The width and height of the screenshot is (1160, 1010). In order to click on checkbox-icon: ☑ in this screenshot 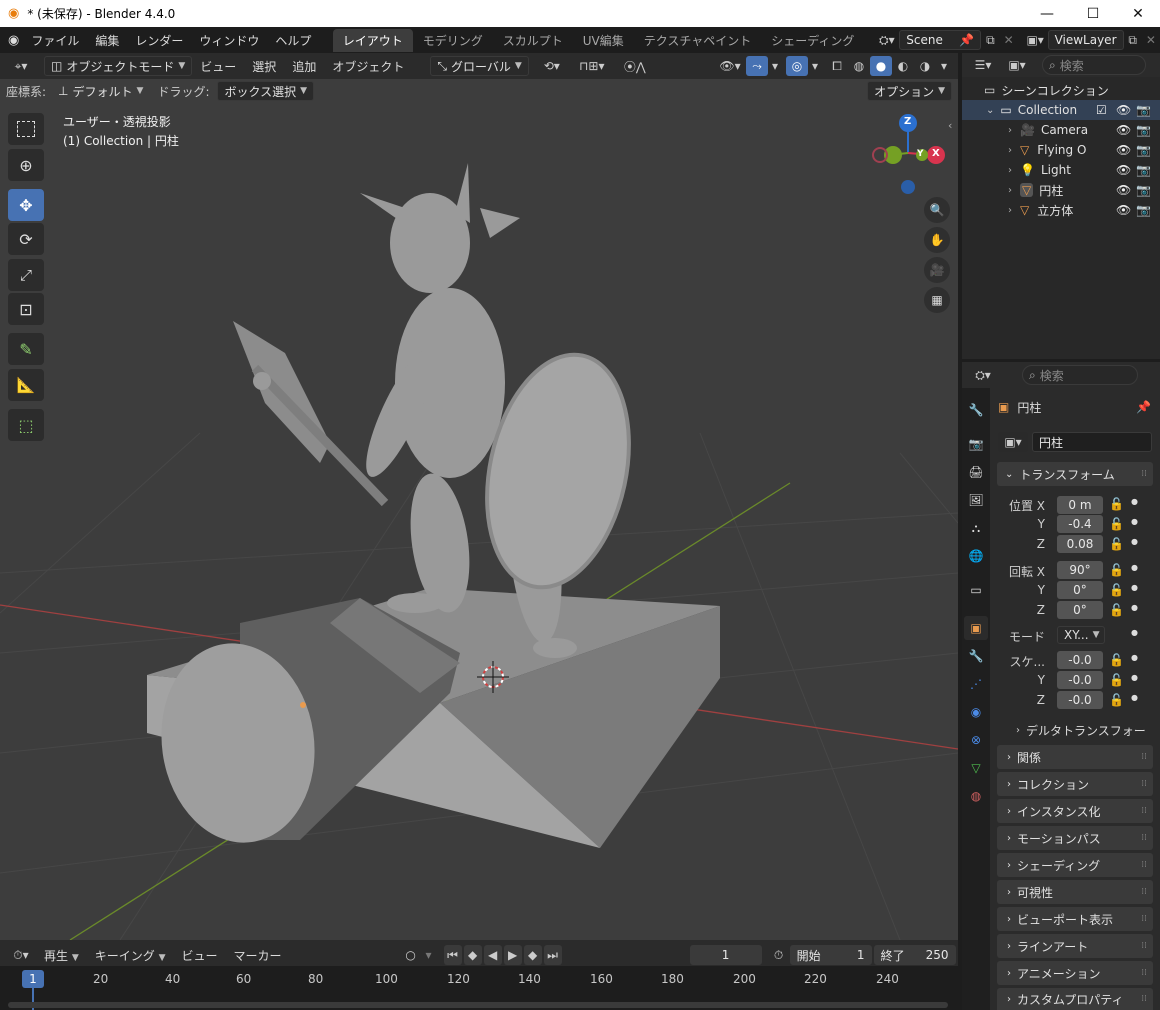, I will do `click(1101, 110)`.